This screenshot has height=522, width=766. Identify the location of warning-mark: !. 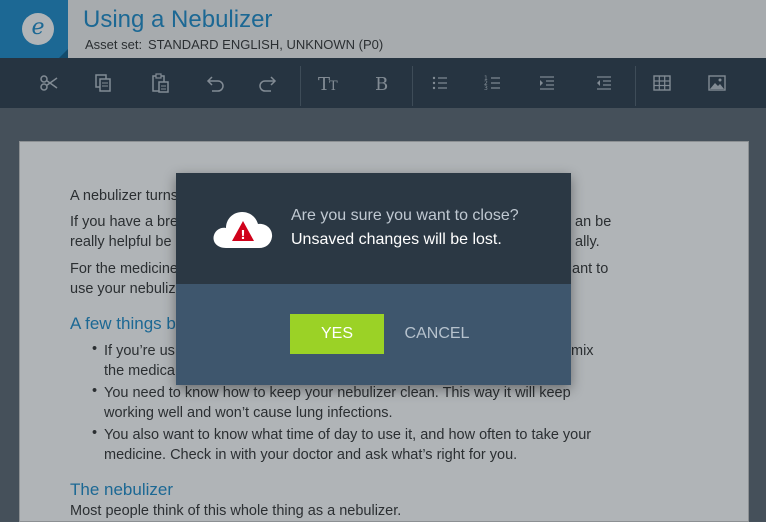
(242, 235).